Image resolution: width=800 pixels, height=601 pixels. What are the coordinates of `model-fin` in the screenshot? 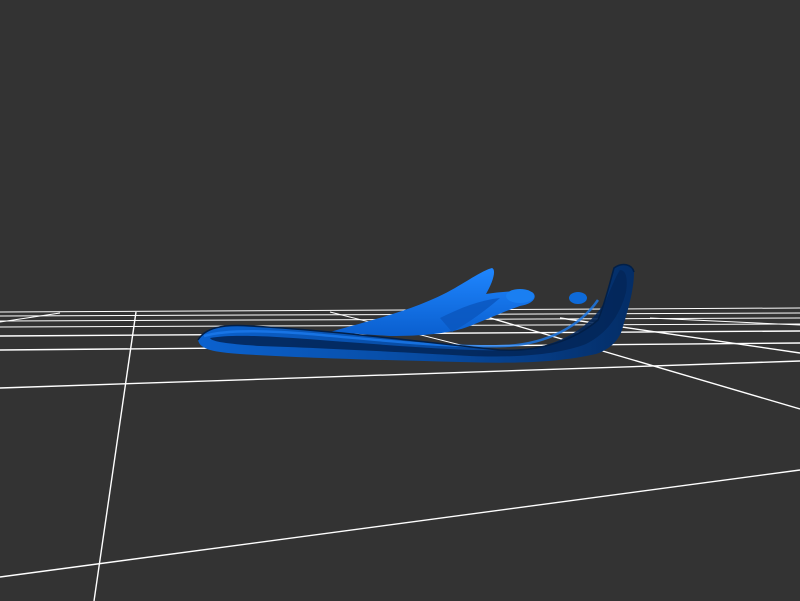 It's located at (432, 302).